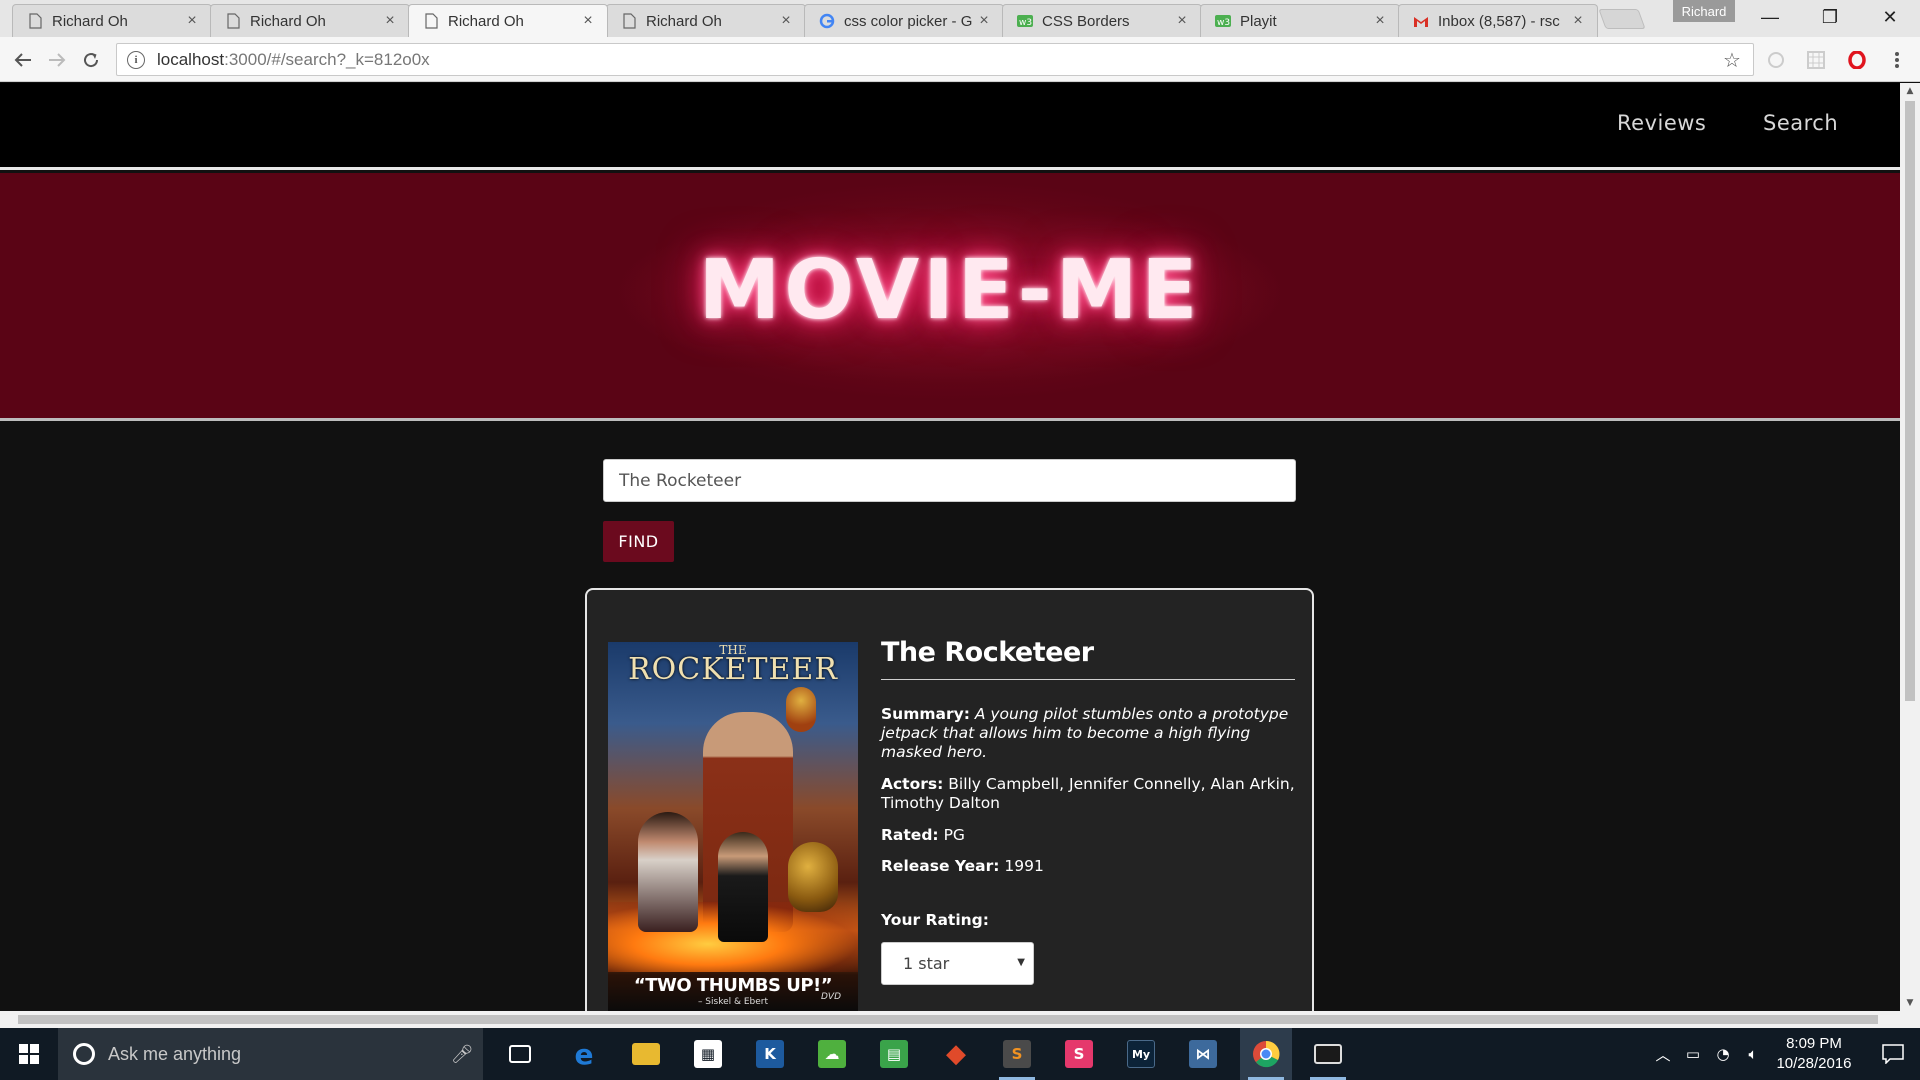 The image size is (1920, 1080). I want to click on clock-date: 10/28/2016, so click(1814, 1063).